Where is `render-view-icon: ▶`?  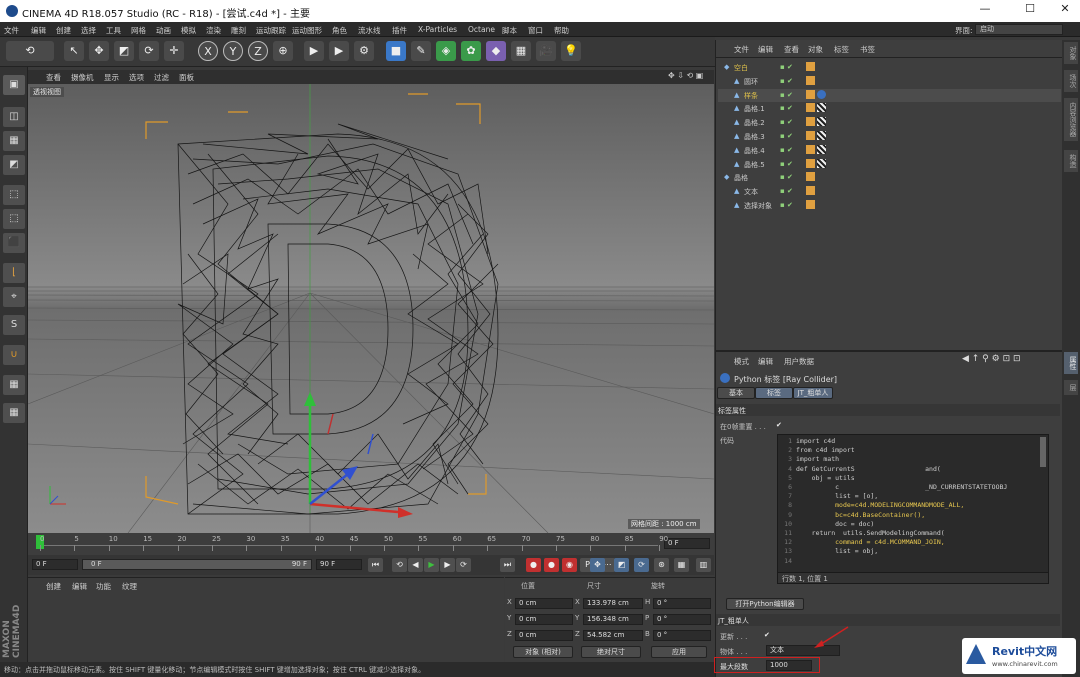 render-view-icon: ▶ is located at coordinates (314, 51).